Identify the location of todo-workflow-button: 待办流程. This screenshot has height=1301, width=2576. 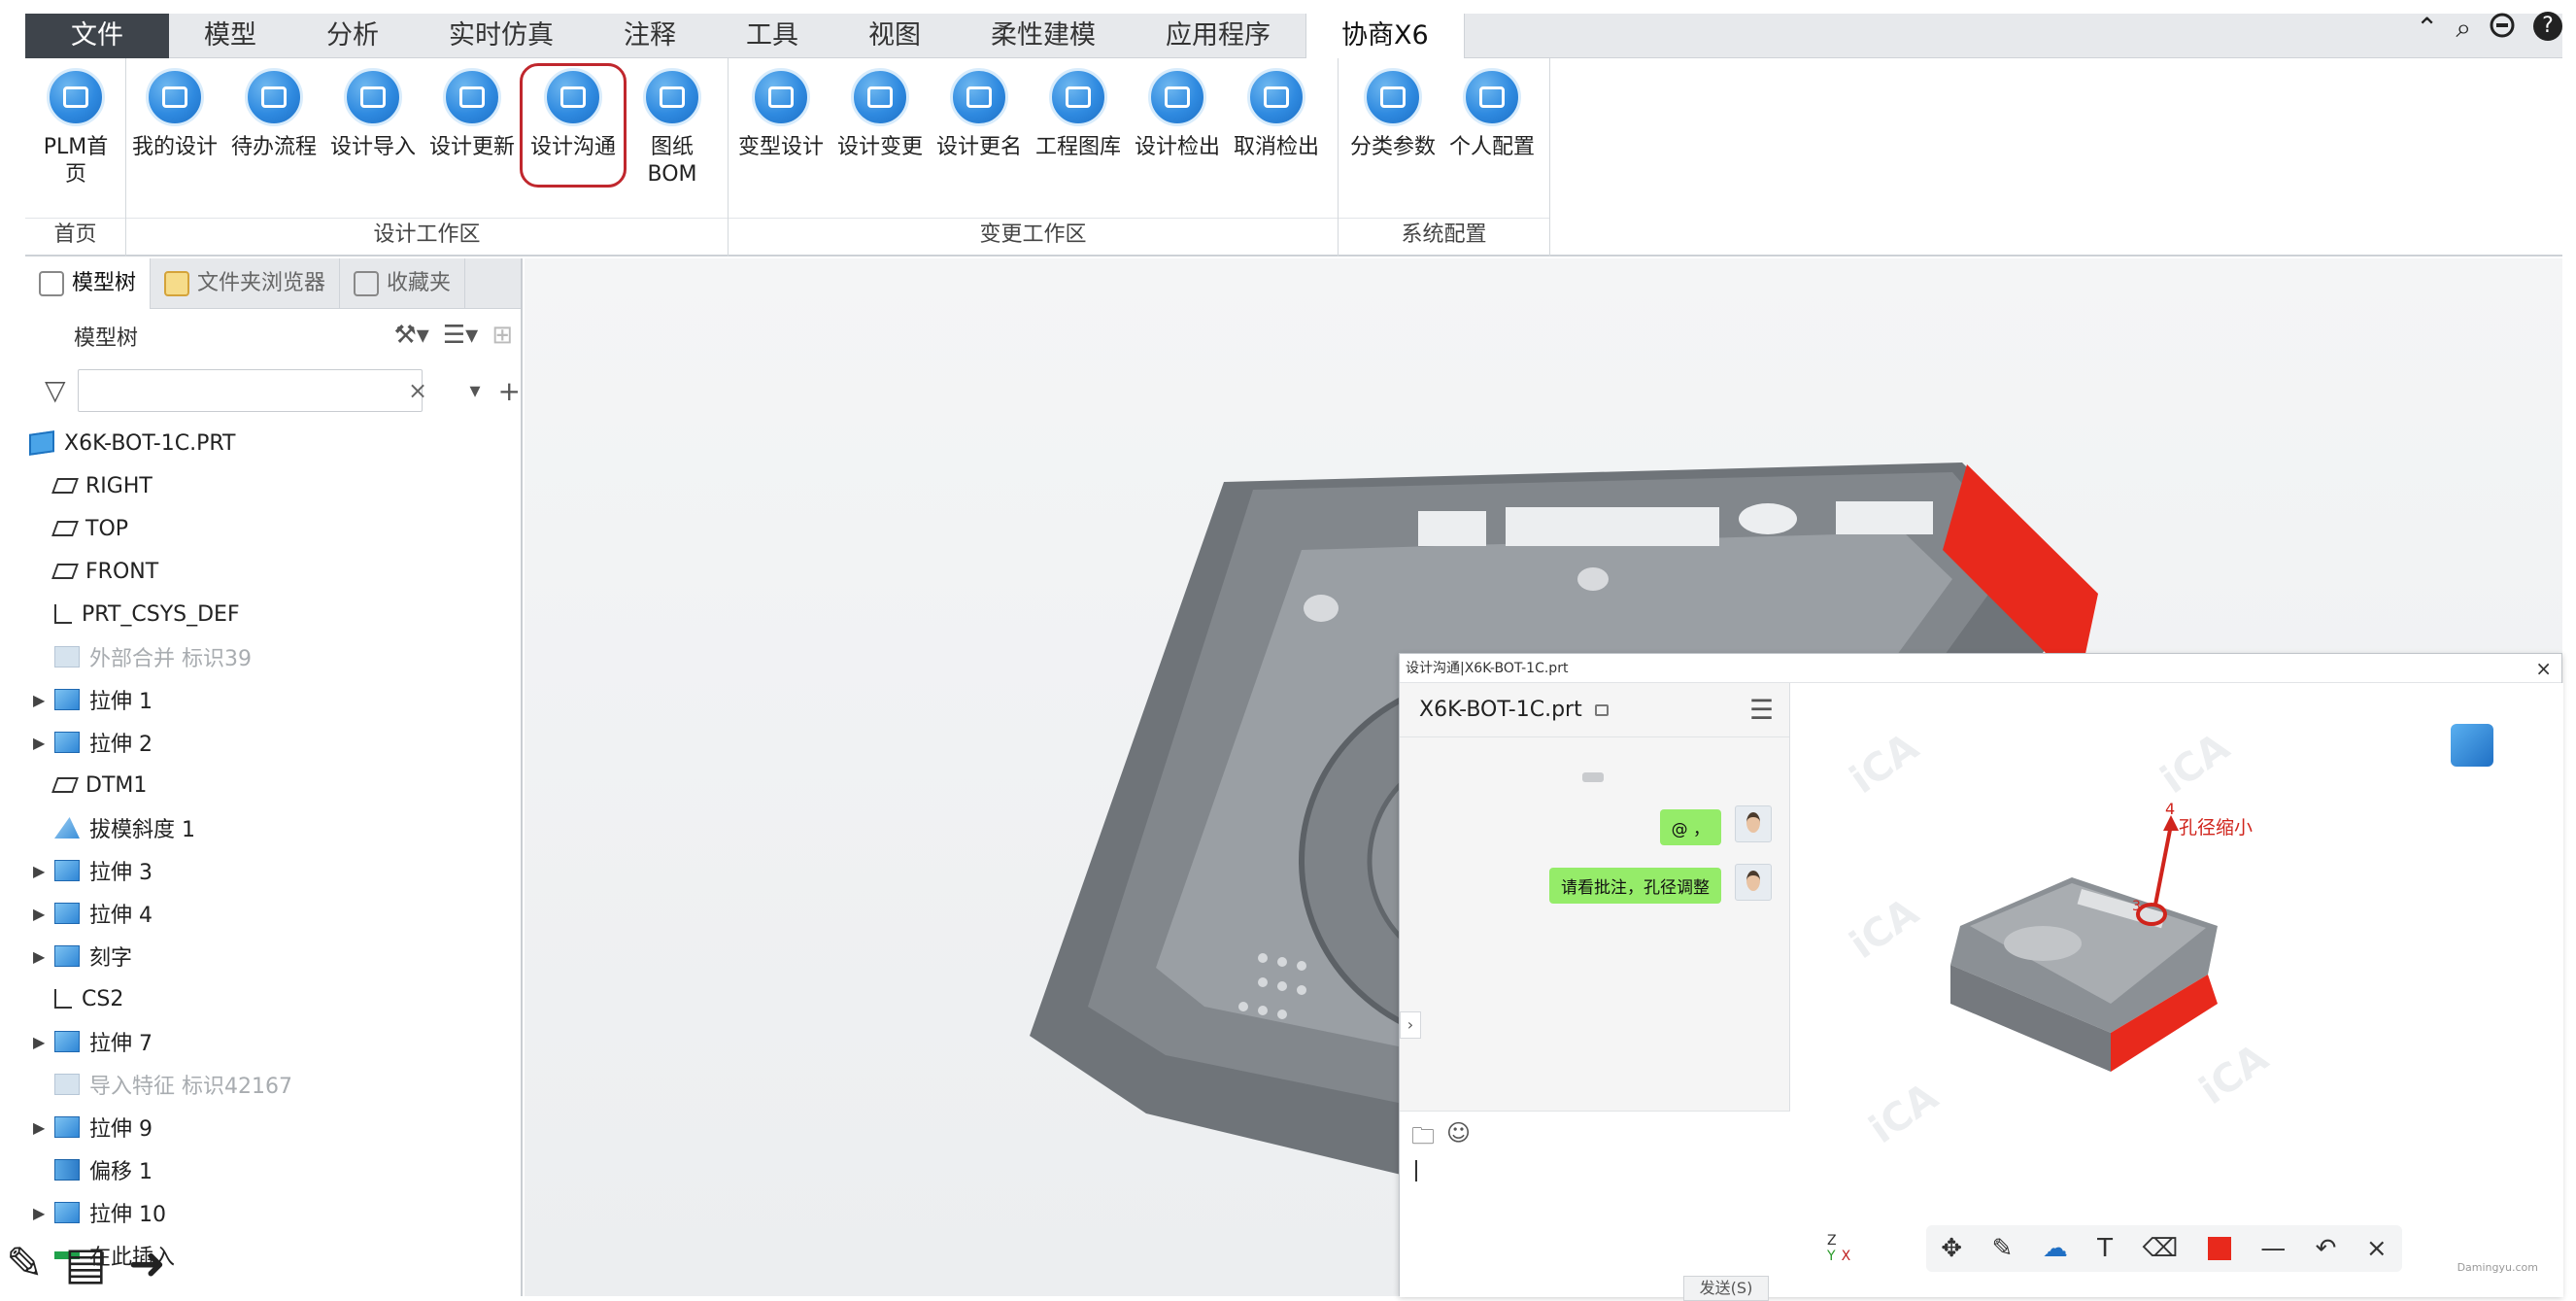
(273, 114).